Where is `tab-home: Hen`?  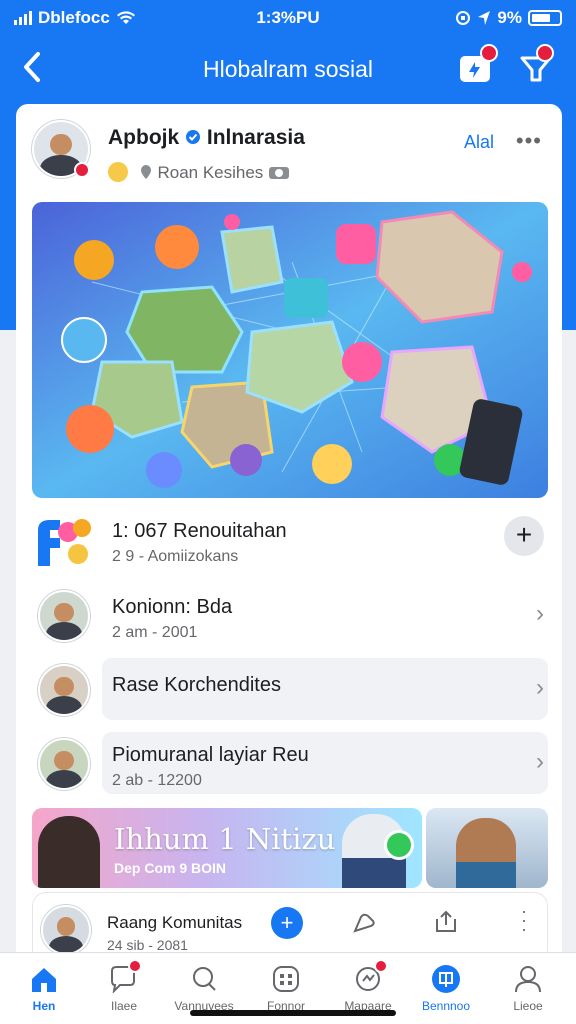
tab-home: Hen is located at coordinates (44, 988).